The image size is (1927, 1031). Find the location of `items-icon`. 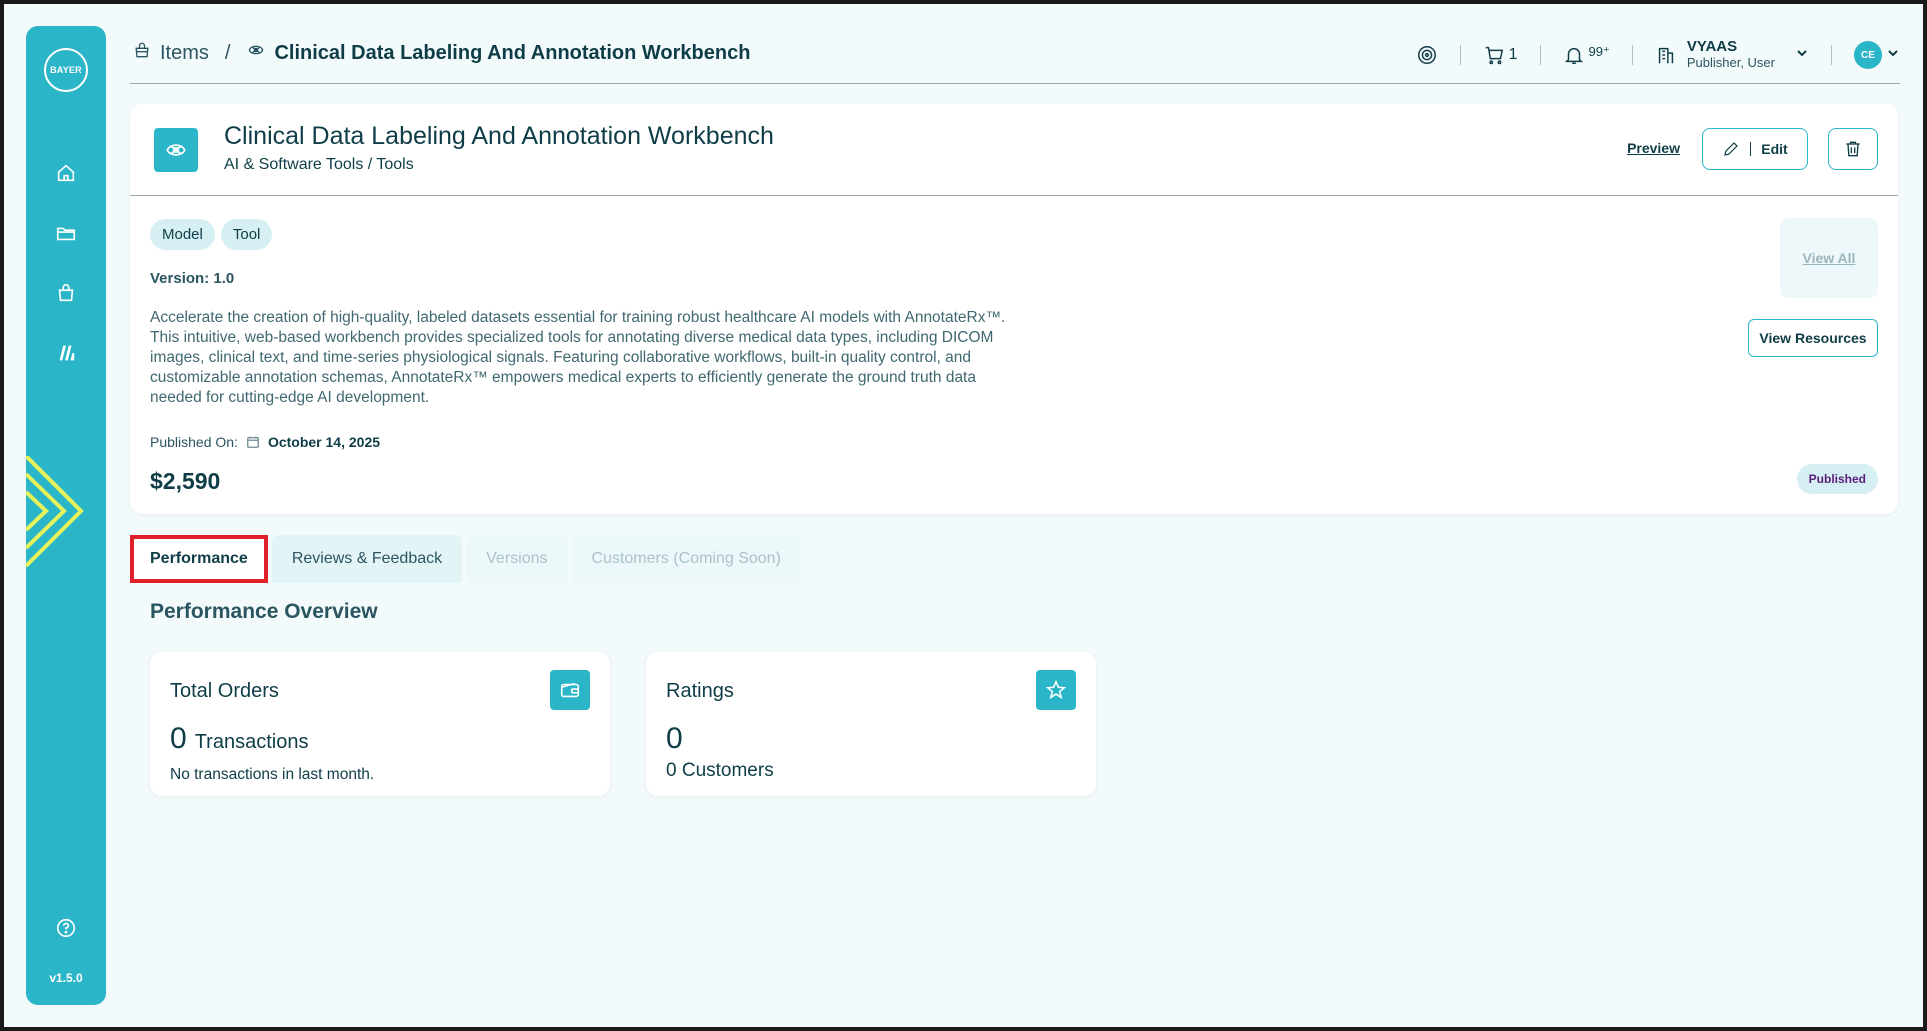

items-icon is located at coordinates (142, 53).